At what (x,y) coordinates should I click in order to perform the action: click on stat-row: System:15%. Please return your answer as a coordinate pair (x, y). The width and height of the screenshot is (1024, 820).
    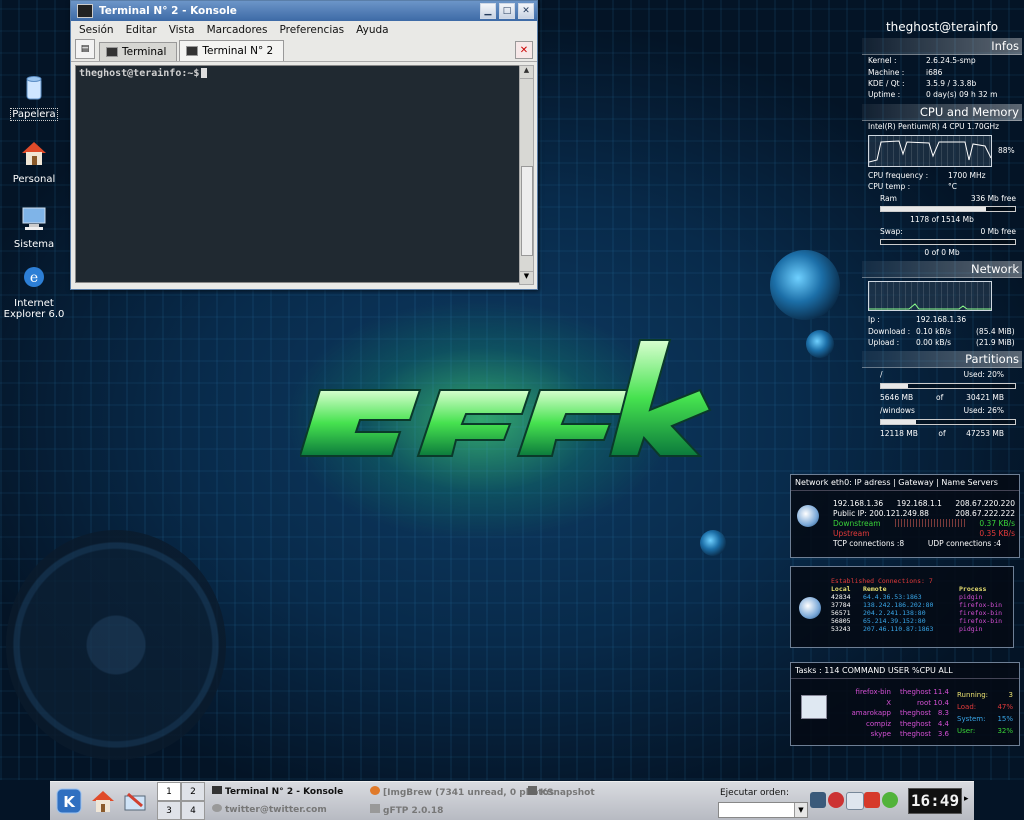
    Looking at the image, I should click on (985, 719).